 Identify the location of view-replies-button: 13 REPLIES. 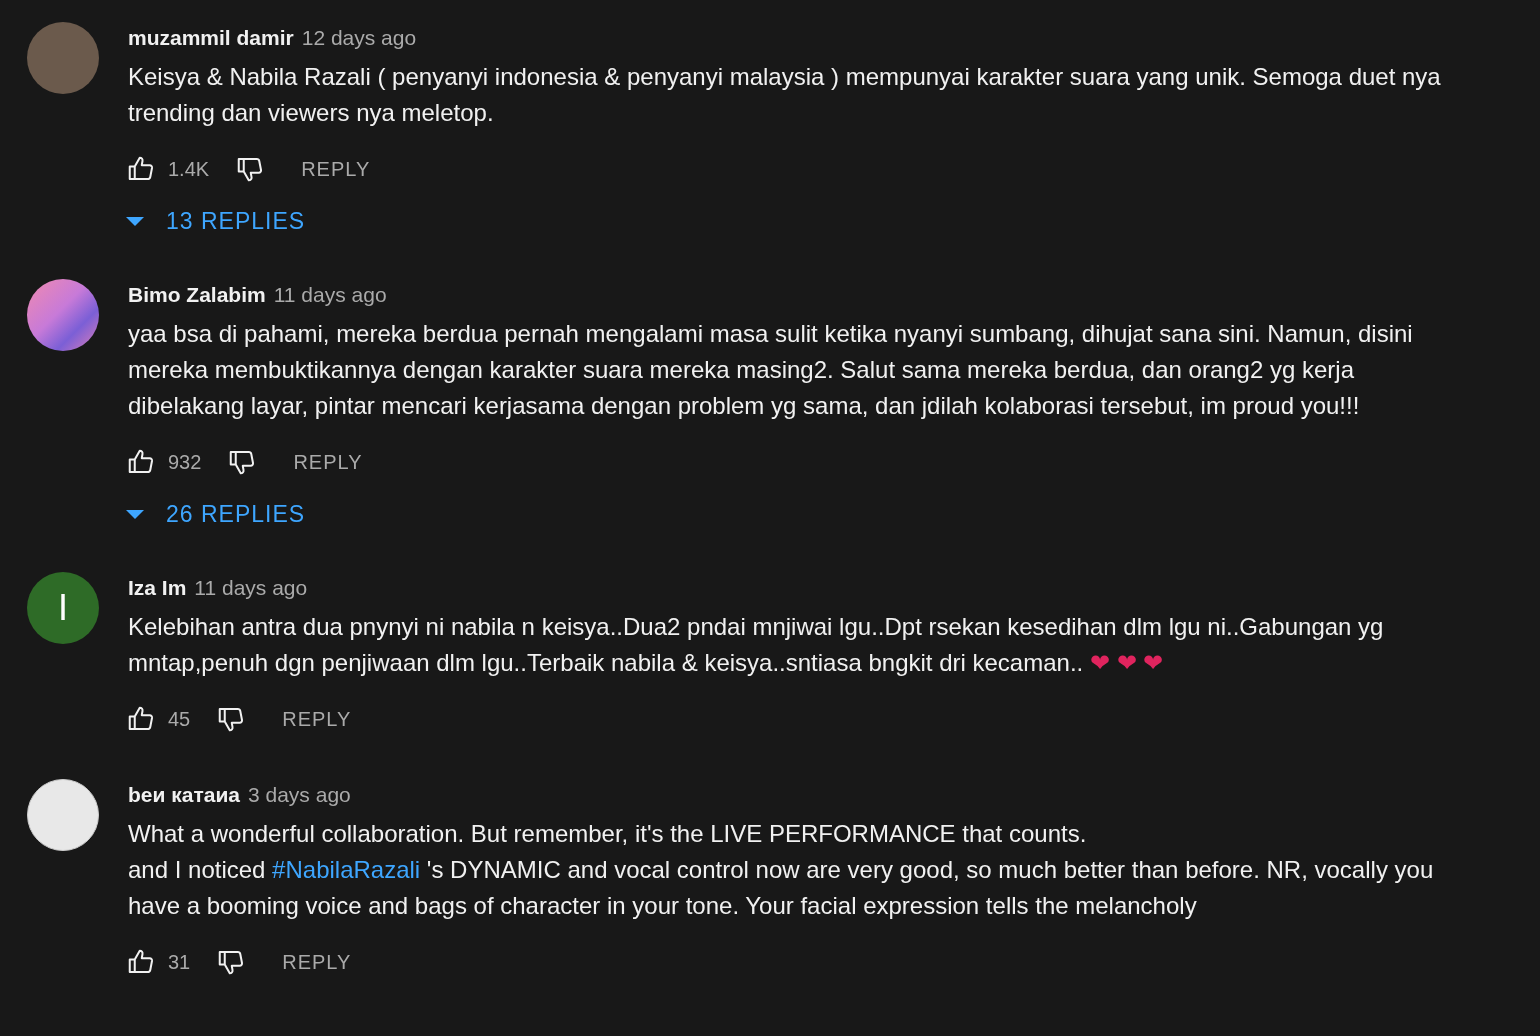
(215, 221).